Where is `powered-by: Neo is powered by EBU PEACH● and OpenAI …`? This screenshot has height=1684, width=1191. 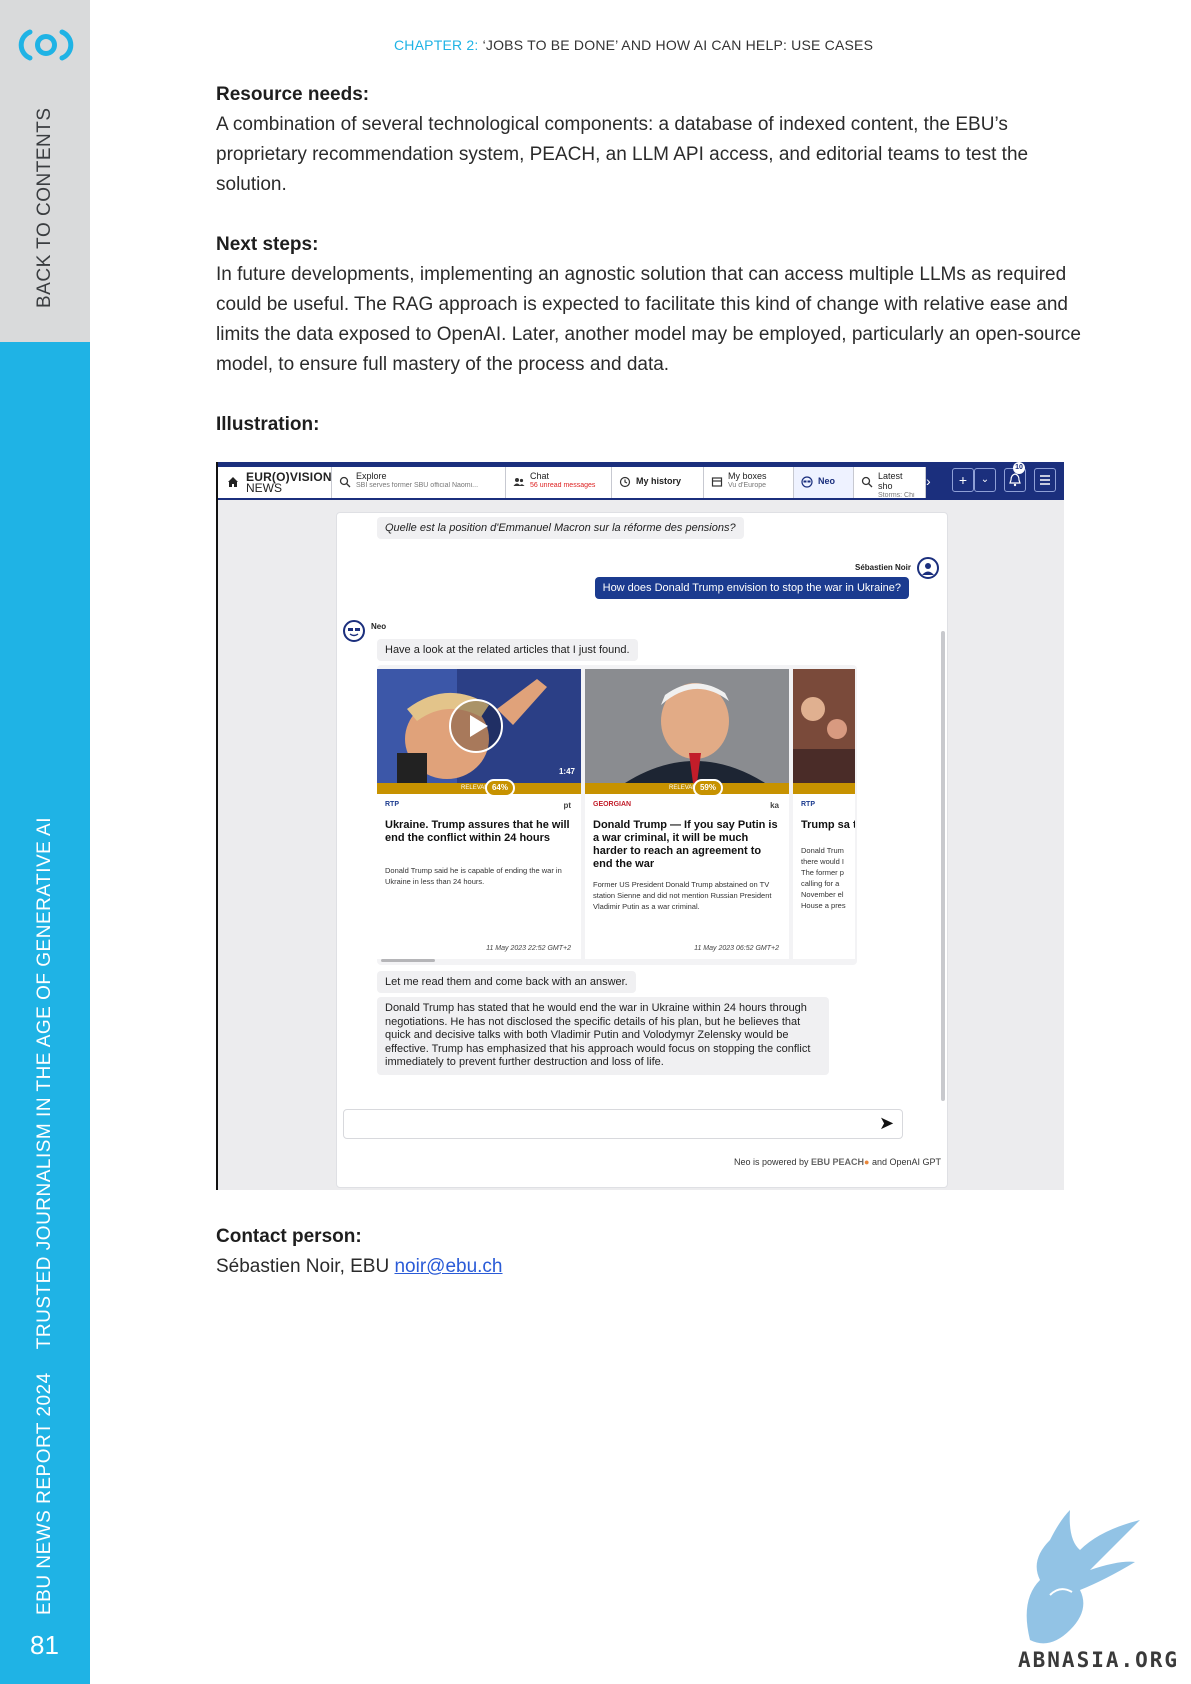 powered-by: Neo is powered by EBU PEACH● and OpenAI … is located at coordinates (837, 1162).